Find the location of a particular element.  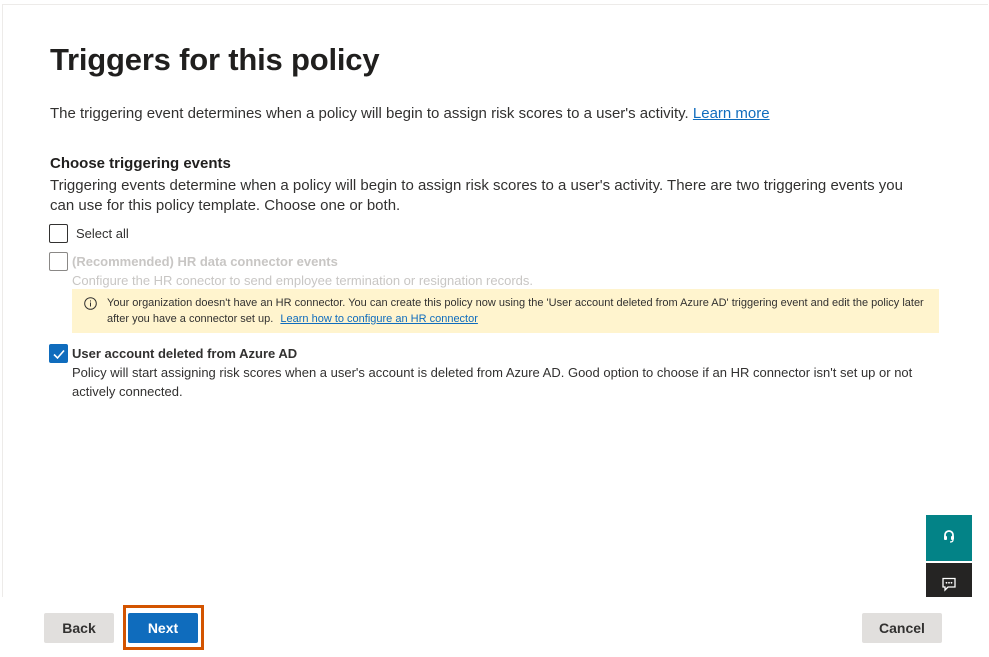

help-button is located at coordinates (949, 538).